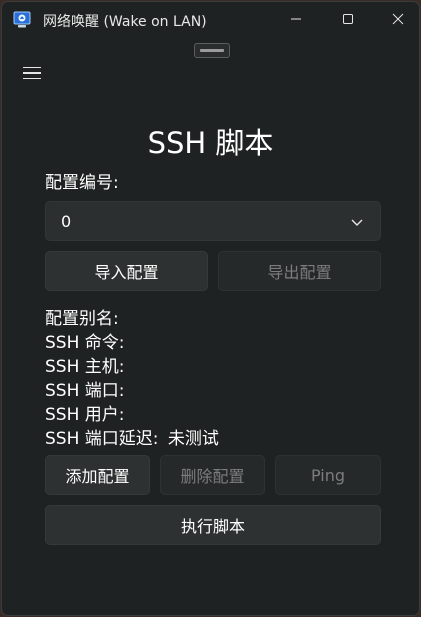 The height and width of the screenshot is (617, 421). What do you see at coordinates (210, 143) in the screenshot?
I see `page-title: SSH 脚本` at bounding box center [210, 143].